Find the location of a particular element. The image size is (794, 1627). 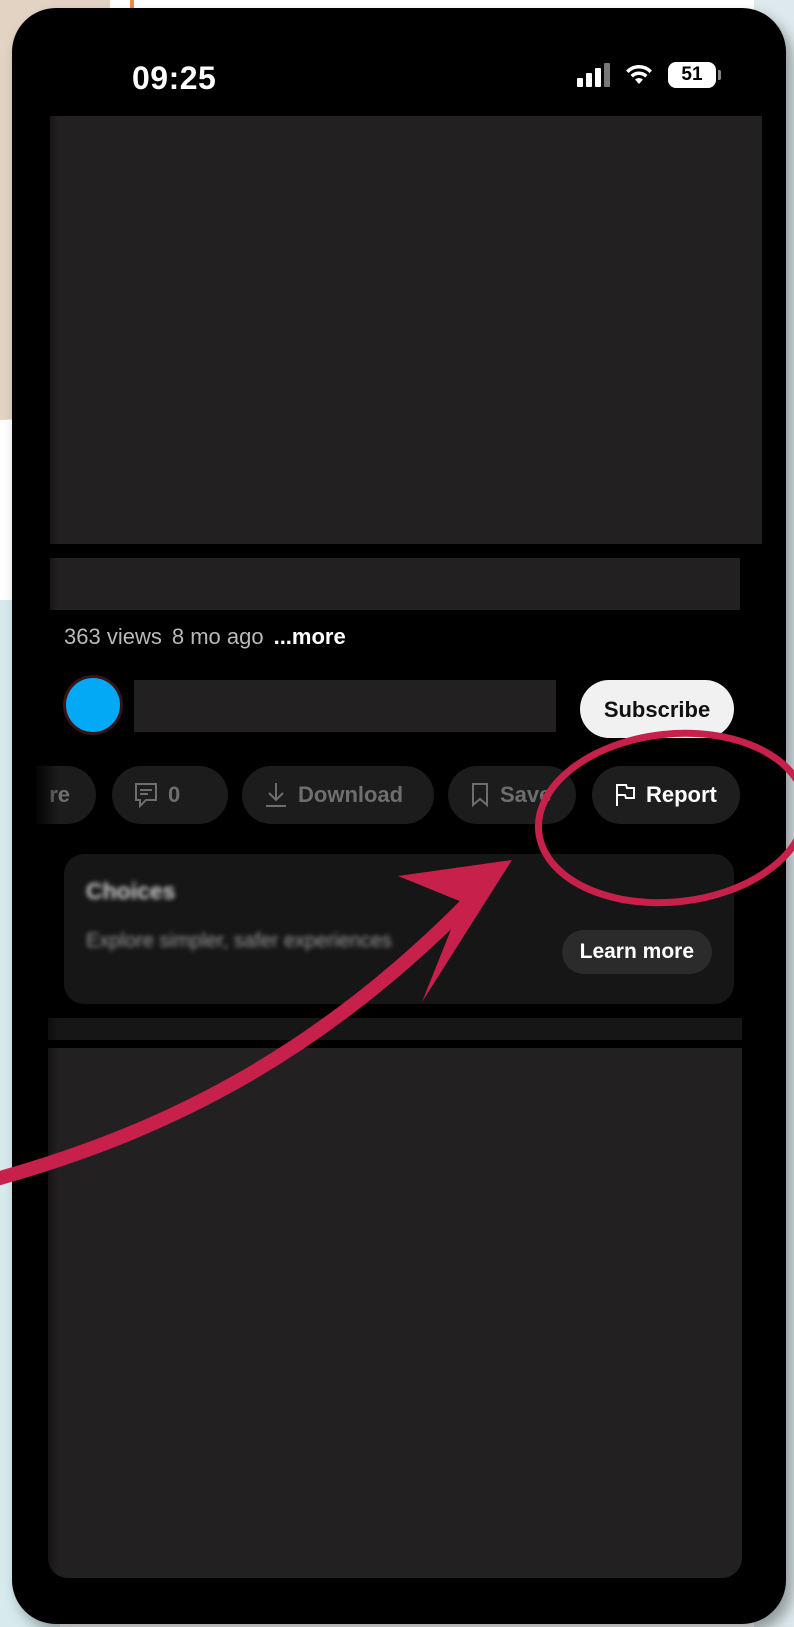

download-chip: Download is located at coordinates (338, 795).